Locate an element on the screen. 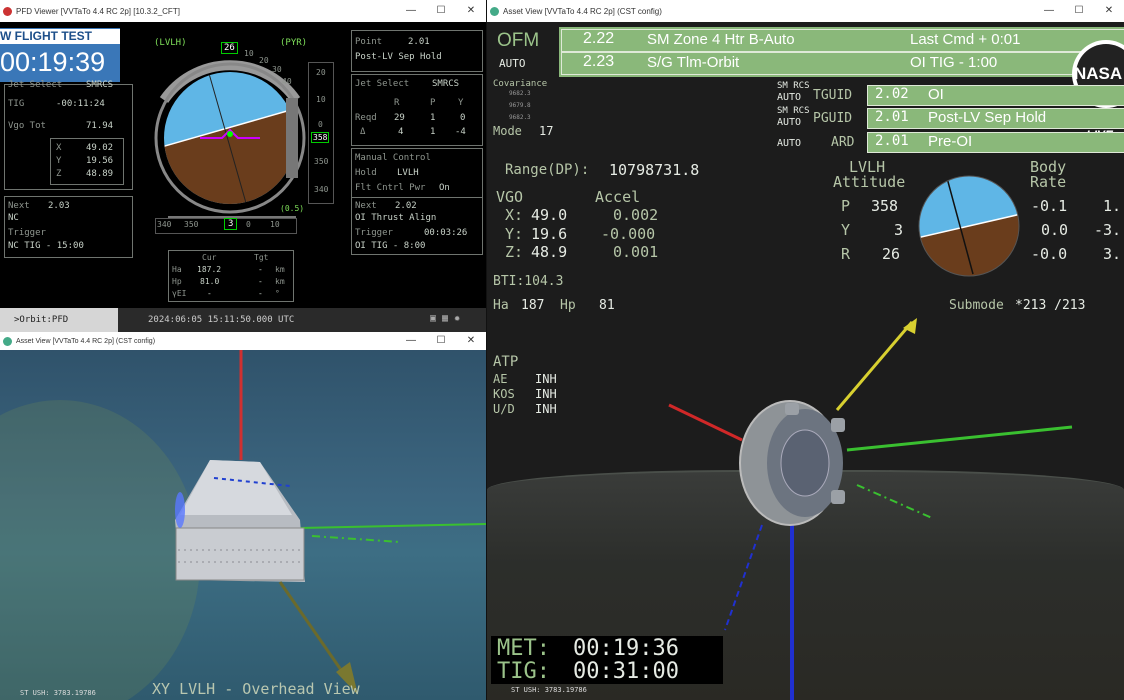 The height and width of the screenshot is (700, 1124). right-jet-select-label: Jet Select is located at coordinates (382, 84).